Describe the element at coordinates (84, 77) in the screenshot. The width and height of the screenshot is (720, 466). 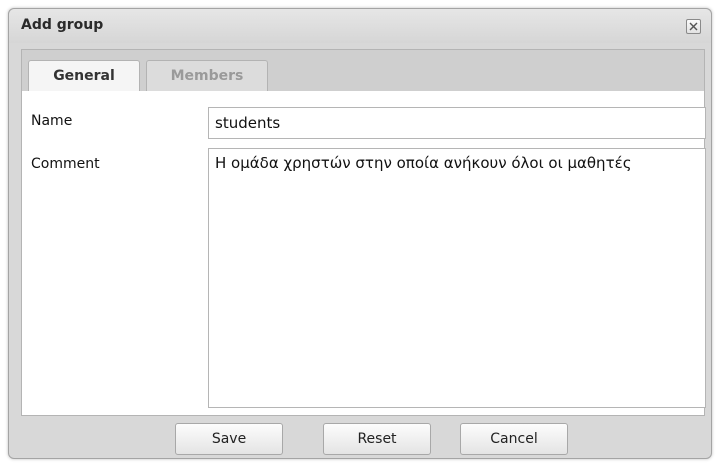
I see `tab-general: General` at that location.